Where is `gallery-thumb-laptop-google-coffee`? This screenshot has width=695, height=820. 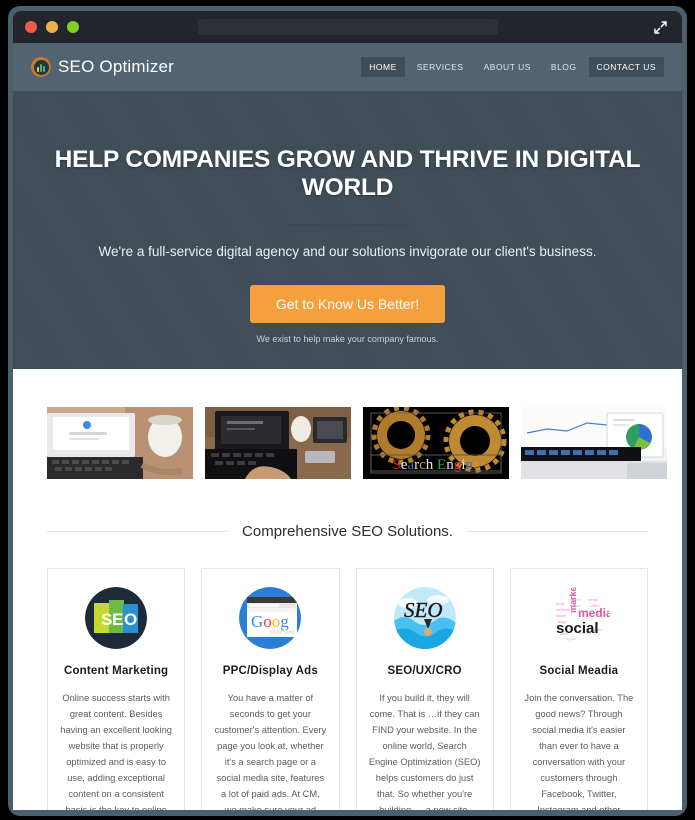 gallery-thumb-laptop-google-coffee is located at coordinates (120, 443).